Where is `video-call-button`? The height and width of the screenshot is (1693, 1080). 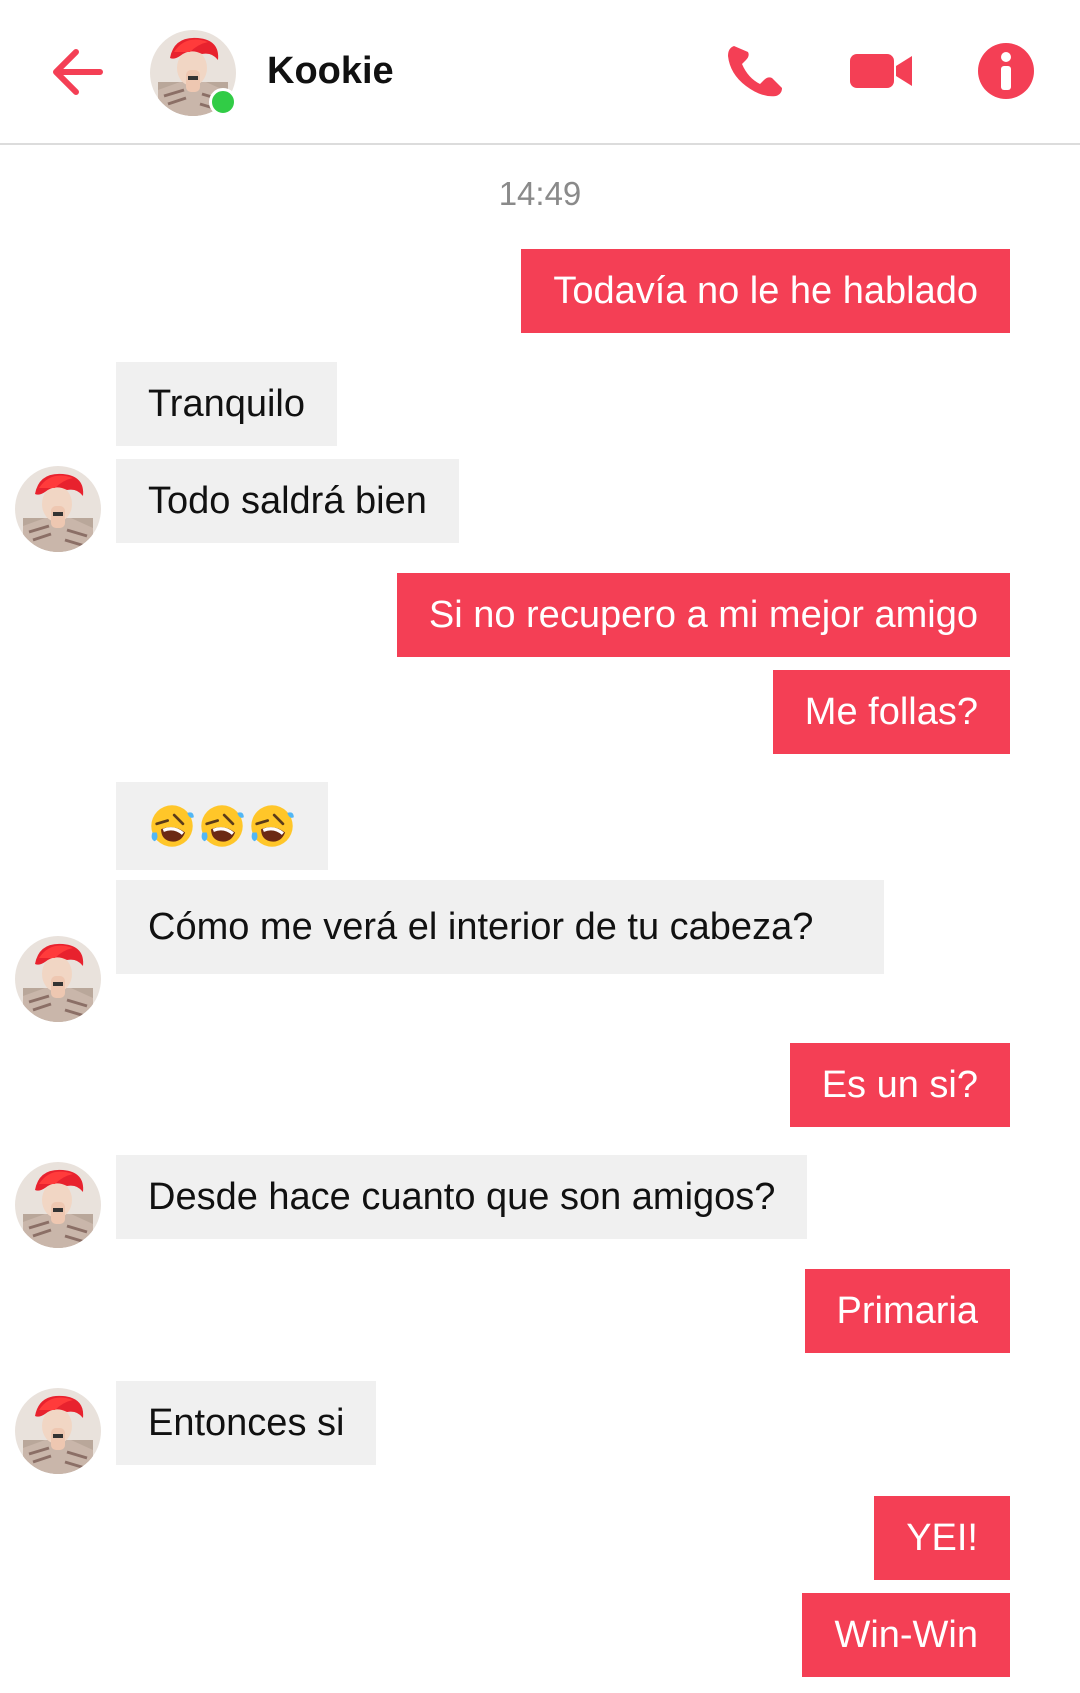
video-call-button is located at coordinates (881, 71).